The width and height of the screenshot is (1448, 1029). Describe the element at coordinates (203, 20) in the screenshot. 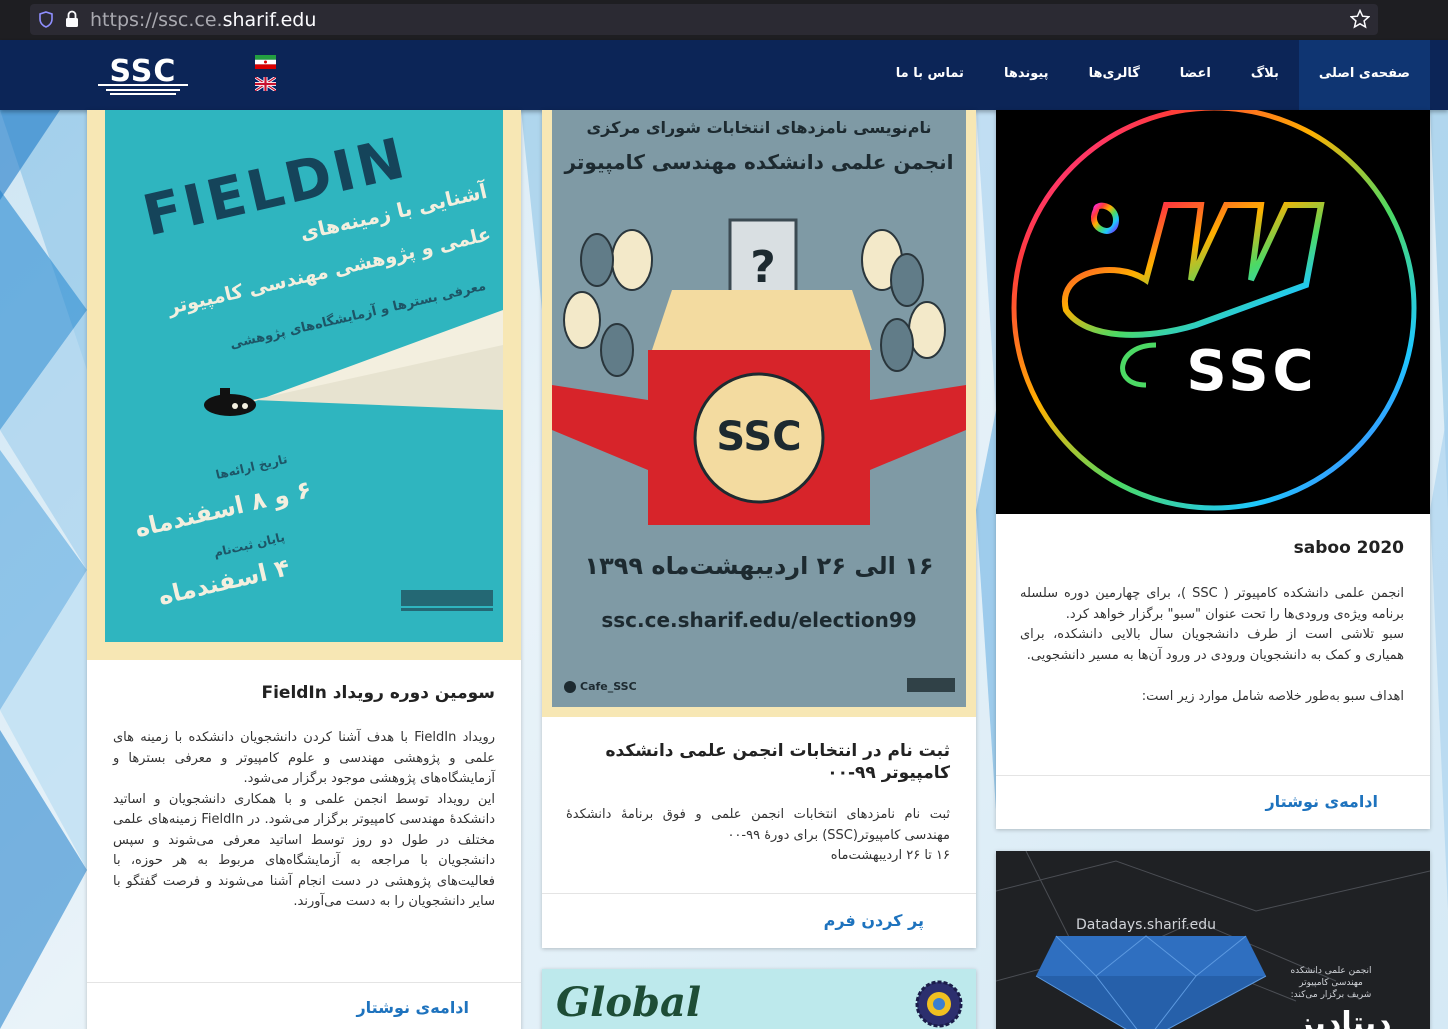

I see `url-text: https://ssc.ce.sharif.edu` at that location.